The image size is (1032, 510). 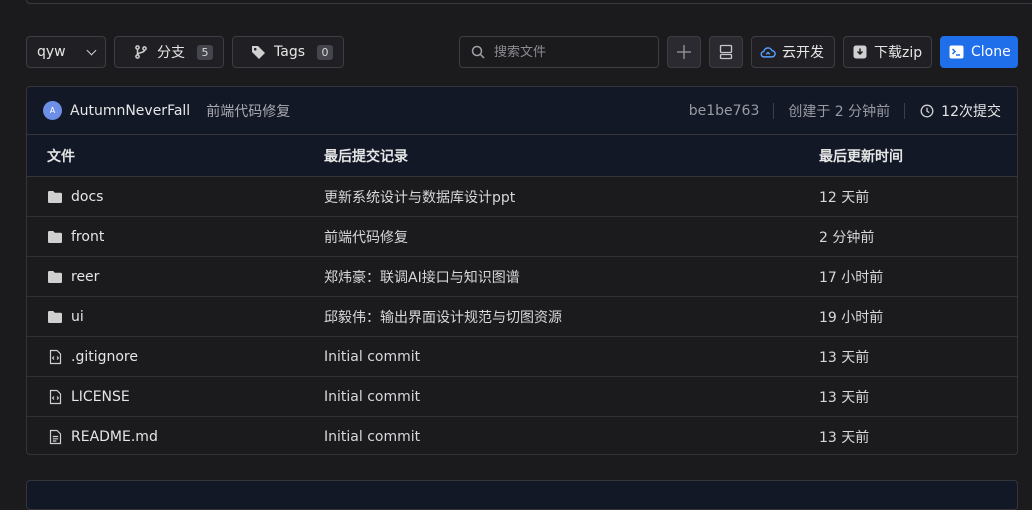 I want to click on commit-author: AutumnNeverFall, so click(x=130, y=111).